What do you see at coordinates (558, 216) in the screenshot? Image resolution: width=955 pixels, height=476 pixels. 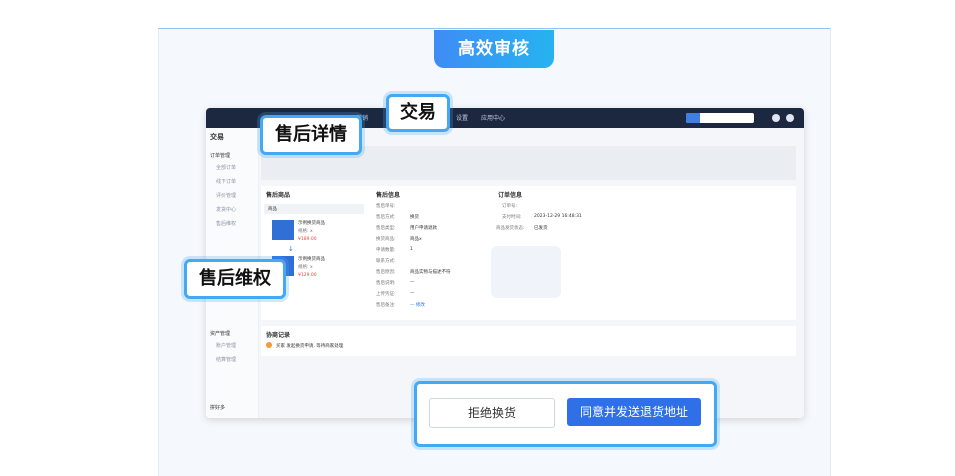 I see `order-value: 2023-12-29 16:48:31` at bounding box center [558, 216].